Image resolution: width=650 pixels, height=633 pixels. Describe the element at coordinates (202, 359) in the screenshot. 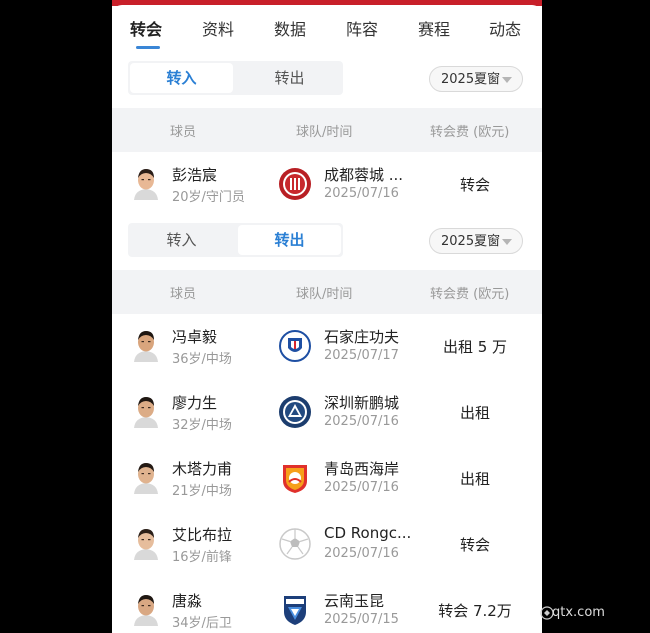

I see `player-age-position: 36岁/中场` at that location.